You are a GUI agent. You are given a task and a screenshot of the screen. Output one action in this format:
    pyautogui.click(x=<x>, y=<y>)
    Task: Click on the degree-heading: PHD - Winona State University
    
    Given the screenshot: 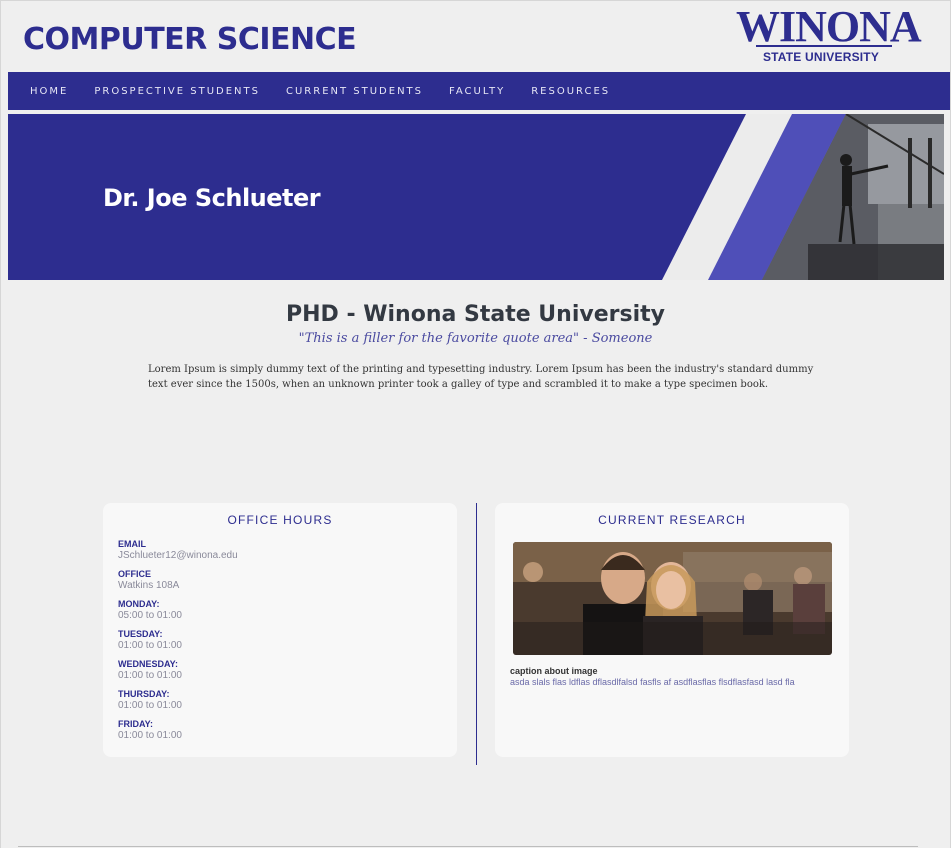 What is the action you would take?
    pyautogui.click(x=475, y=314)
    